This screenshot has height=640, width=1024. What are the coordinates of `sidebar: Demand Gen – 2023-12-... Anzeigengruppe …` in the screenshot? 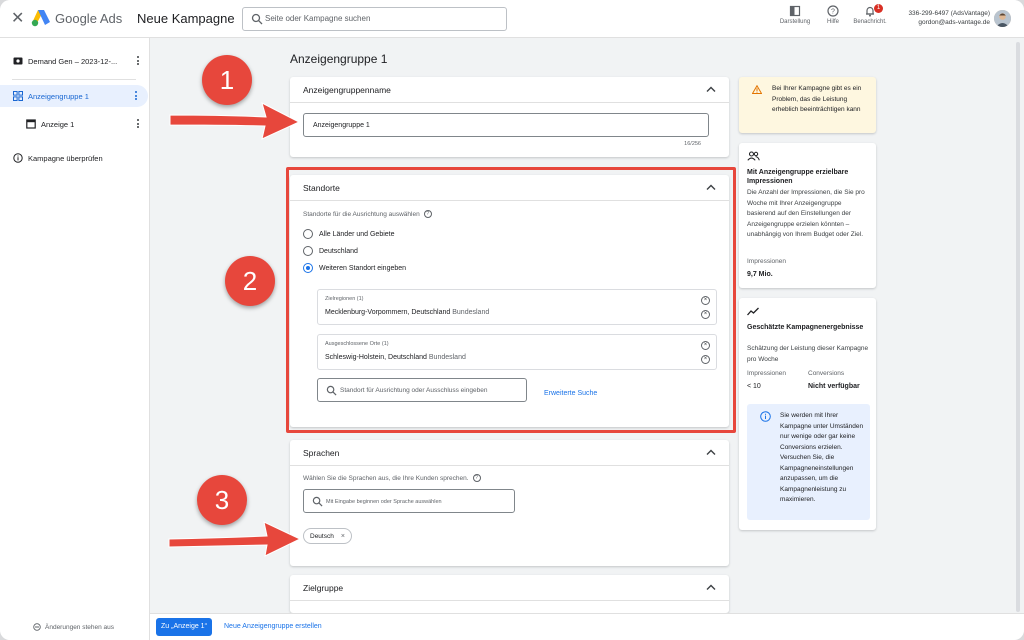 It's located at (75, 339).